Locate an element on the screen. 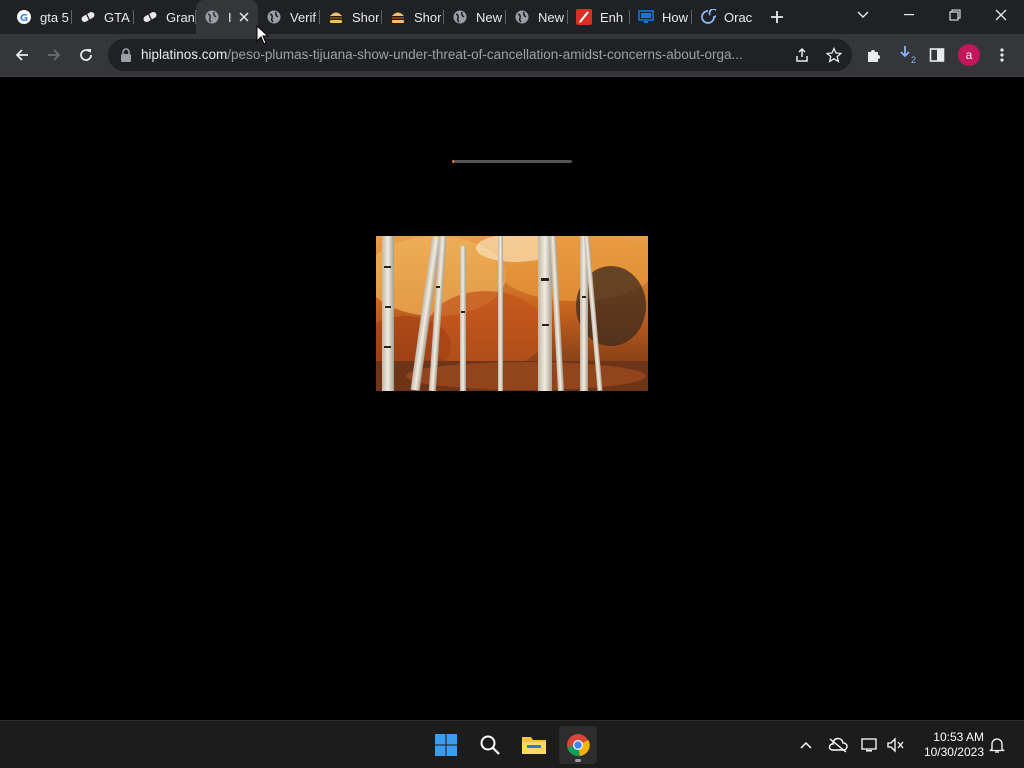  tab-title: I is located at coordinates (230, 17).